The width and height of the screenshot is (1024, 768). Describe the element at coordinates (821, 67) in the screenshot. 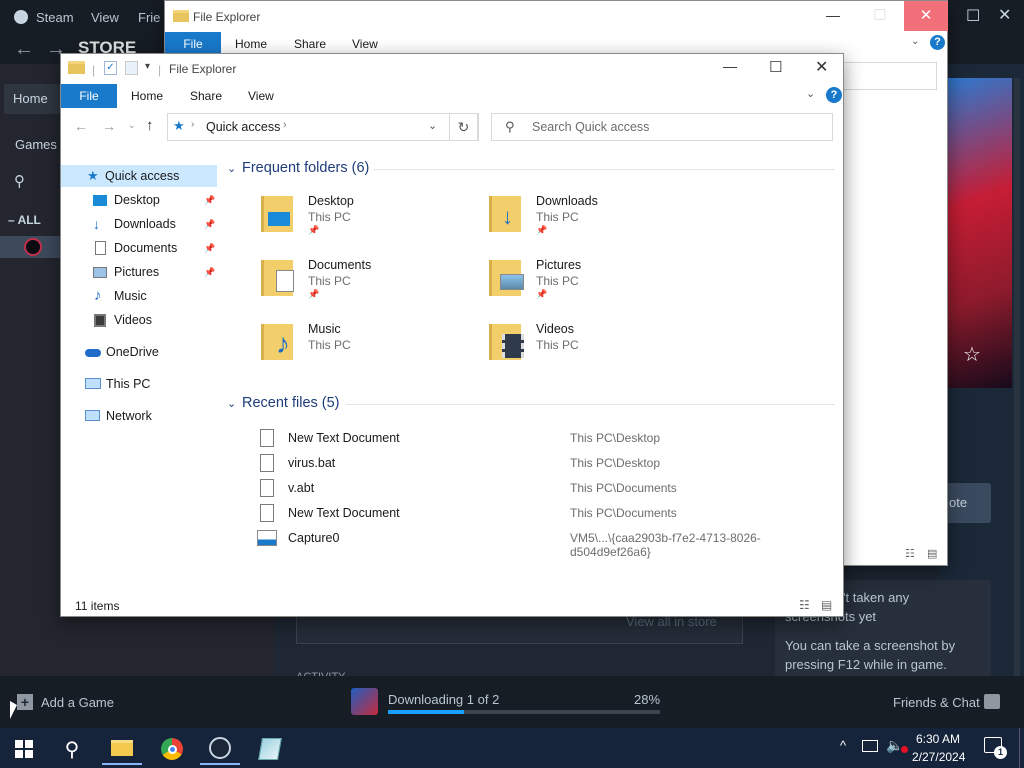

I see `close-button: ✕` at that location.